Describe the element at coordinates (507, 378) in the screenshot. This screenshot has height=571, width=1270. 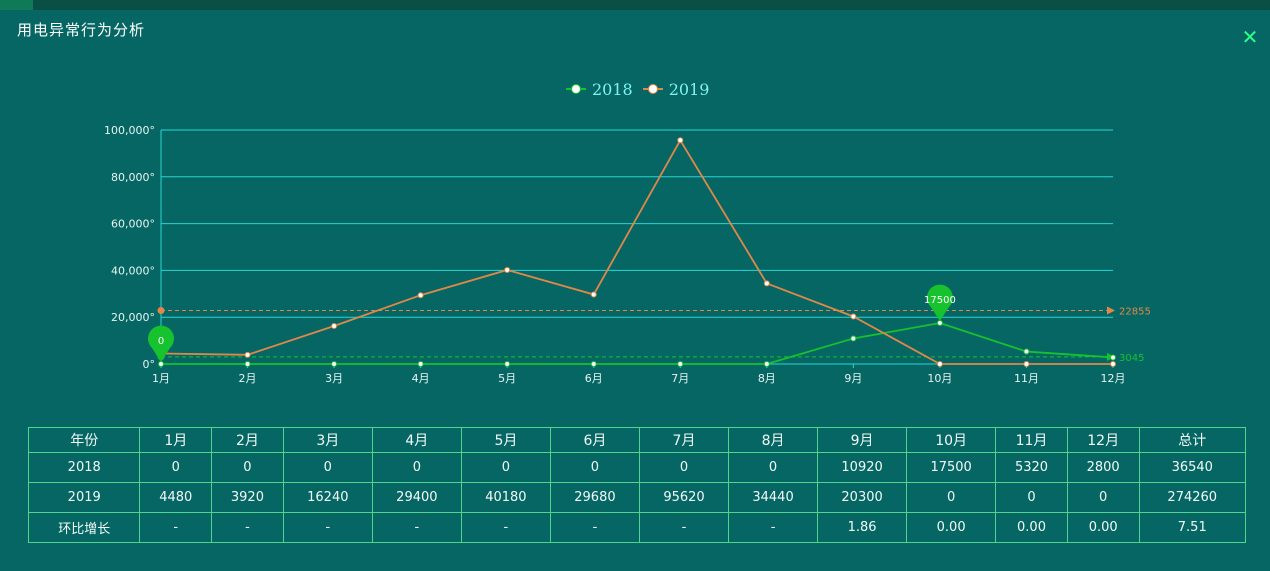
I see `x-tick-label: 5月` at that location.